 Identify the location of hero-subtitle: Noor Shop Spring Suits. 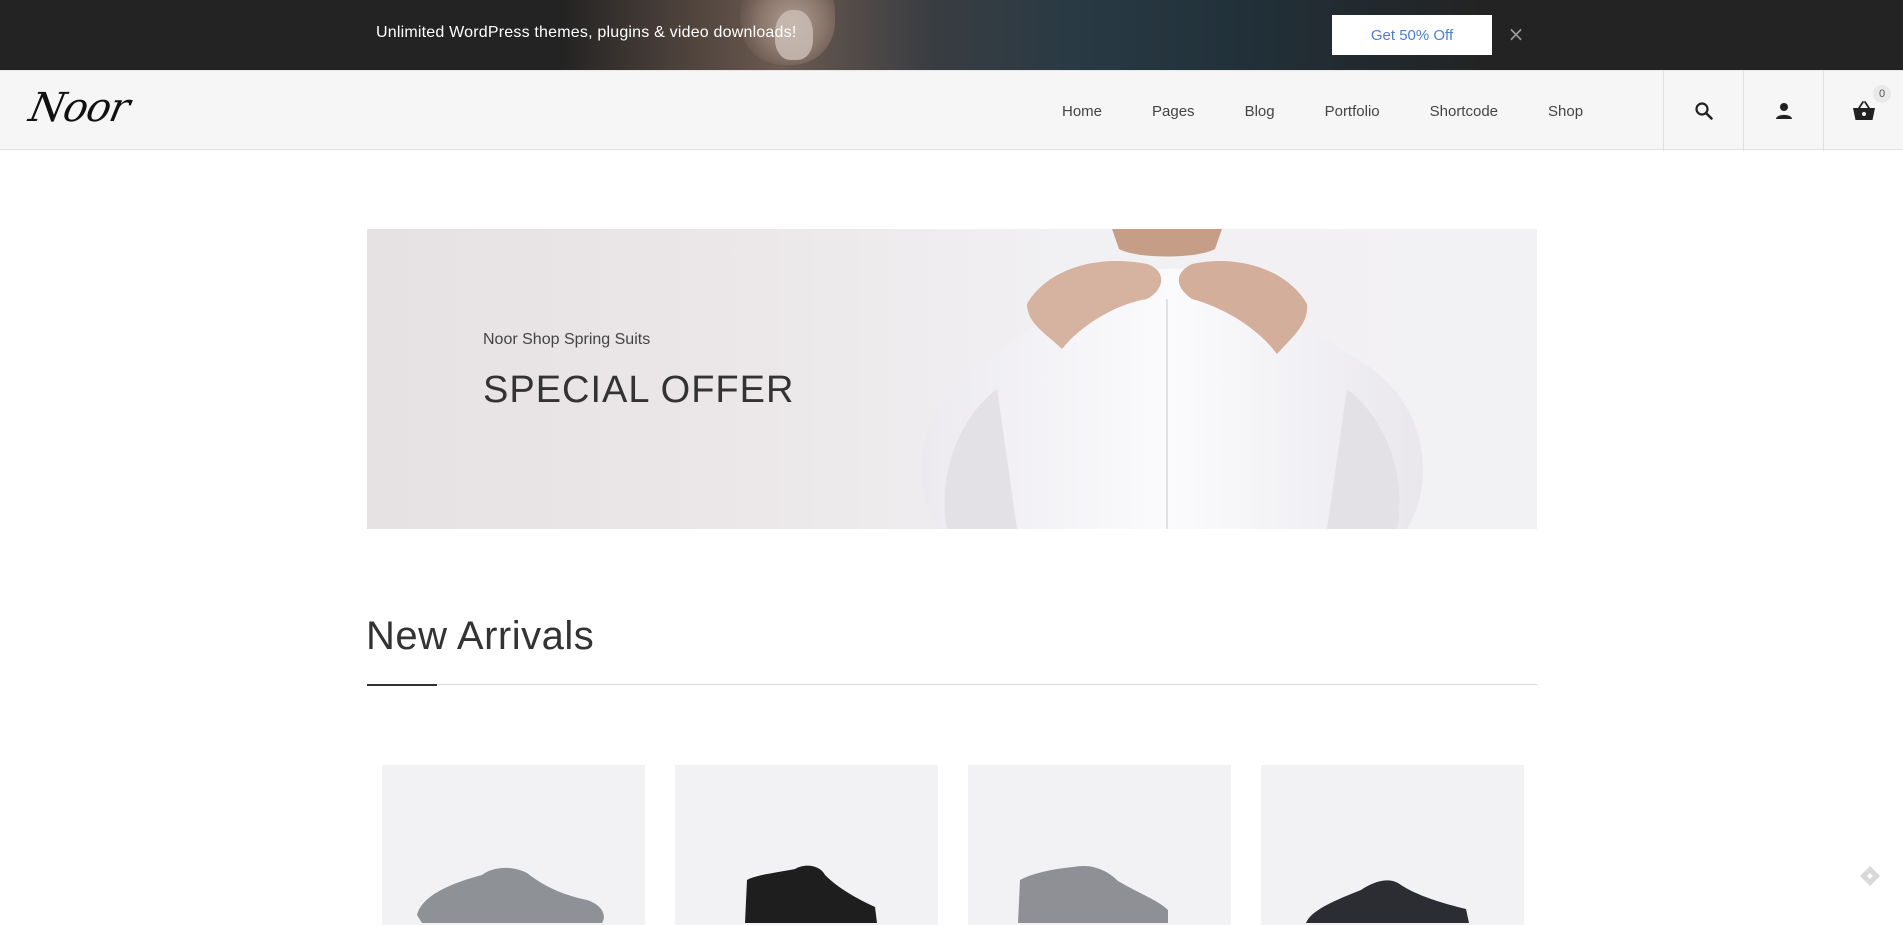
(567, 339).